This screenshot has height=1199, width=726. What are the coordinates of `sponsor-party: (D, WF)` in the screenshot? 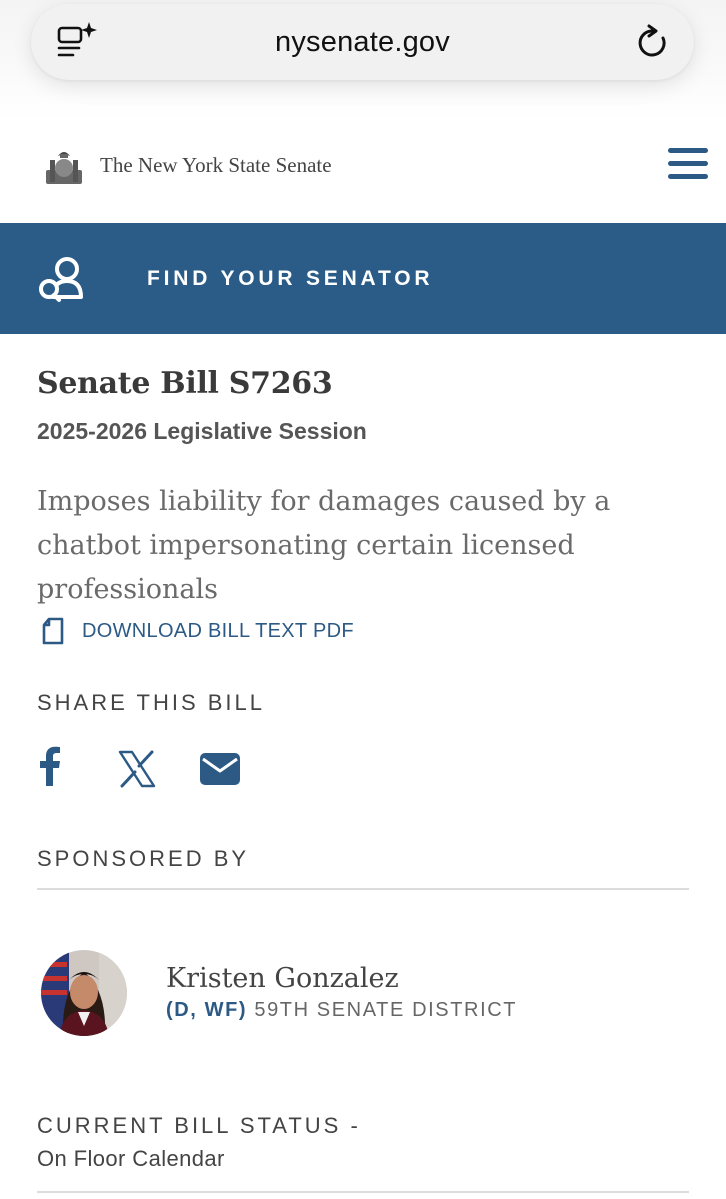 It's located at (206, 1010).